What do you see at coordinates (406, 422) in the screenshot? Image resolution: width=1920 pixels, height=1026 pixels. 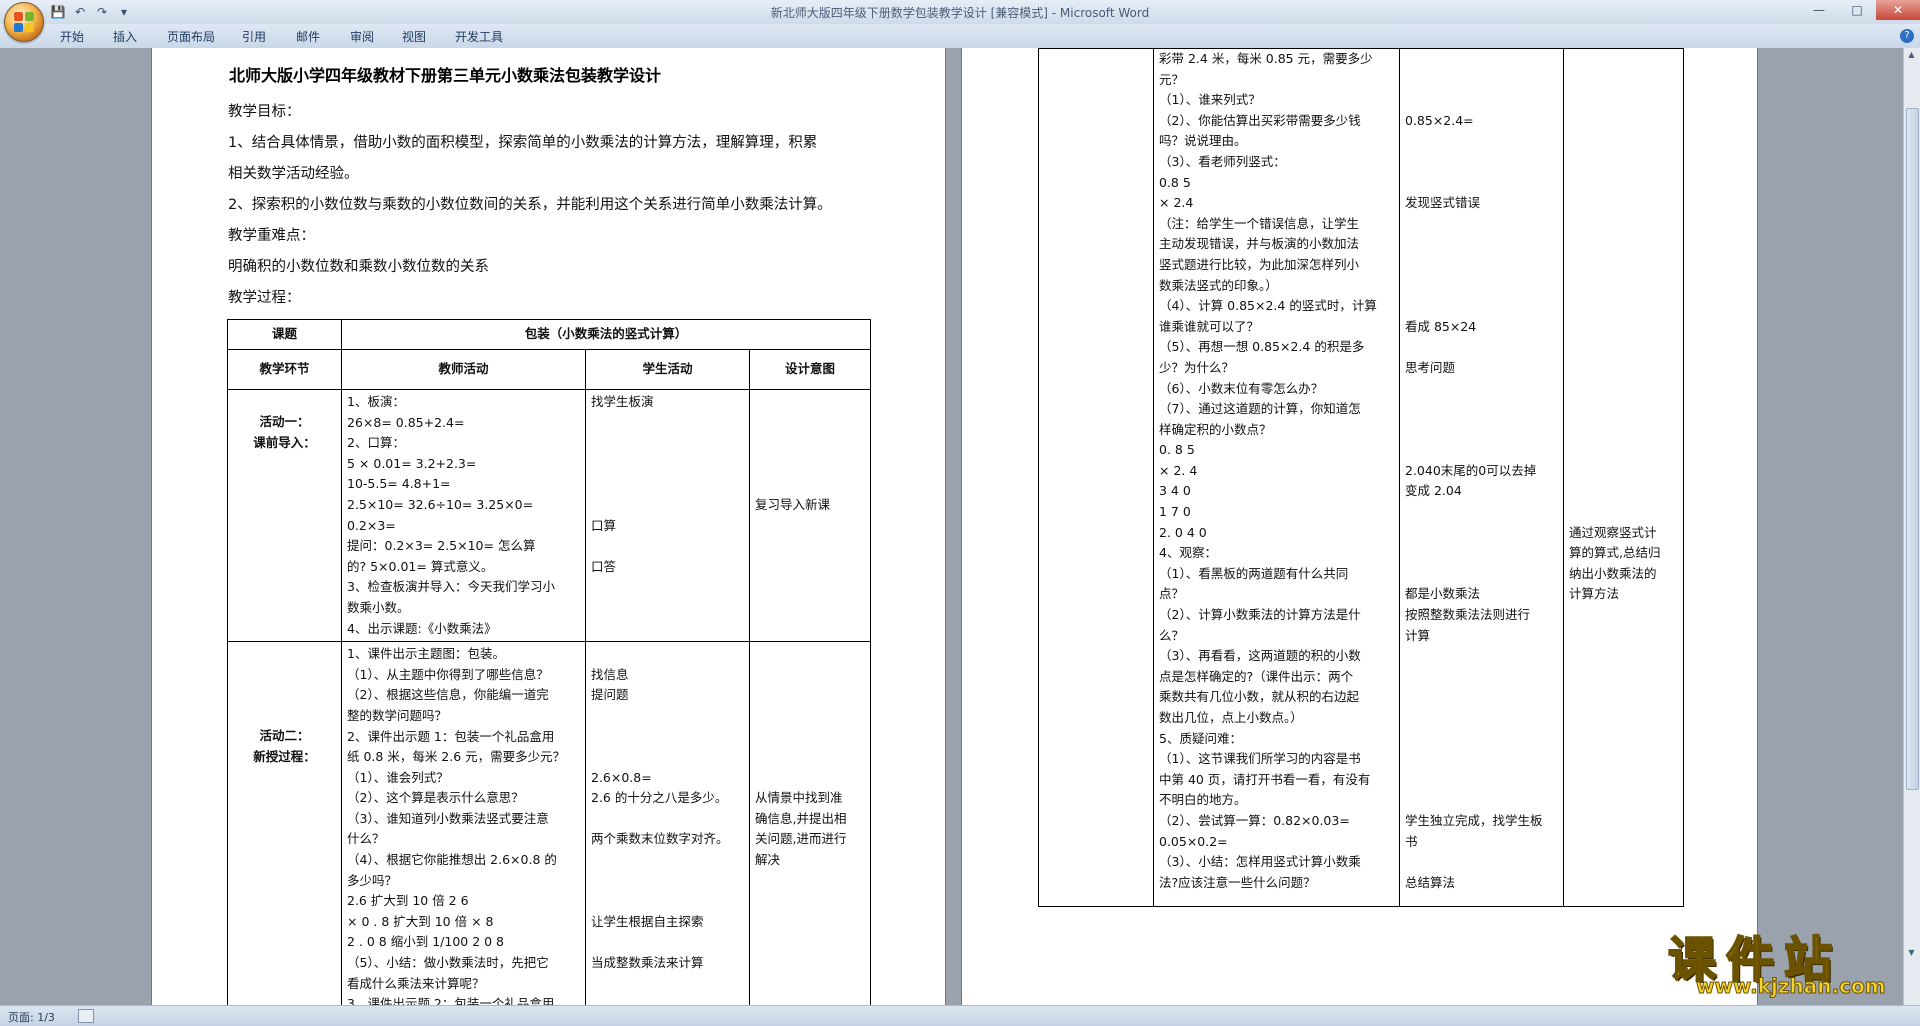 I see `stage-1-teacher-line: 26×8= 0.85+2.4=` at bounding box center [406, 422].